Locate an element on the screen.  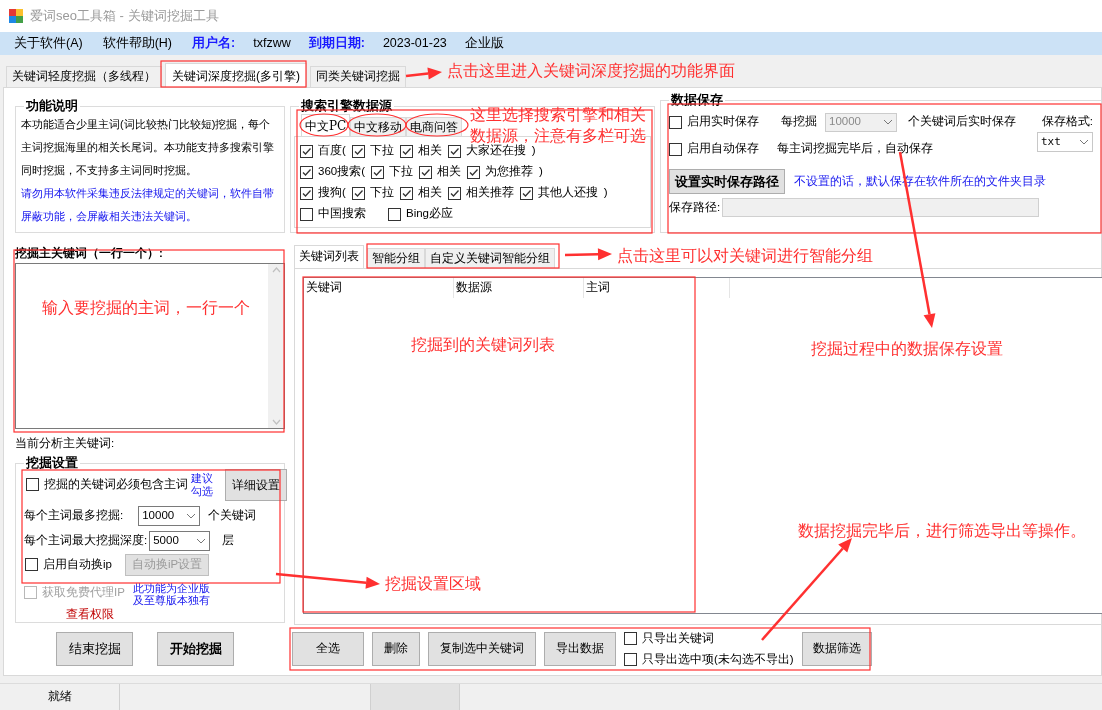
dropdown: 5000 is located at coordinates (180, 540).